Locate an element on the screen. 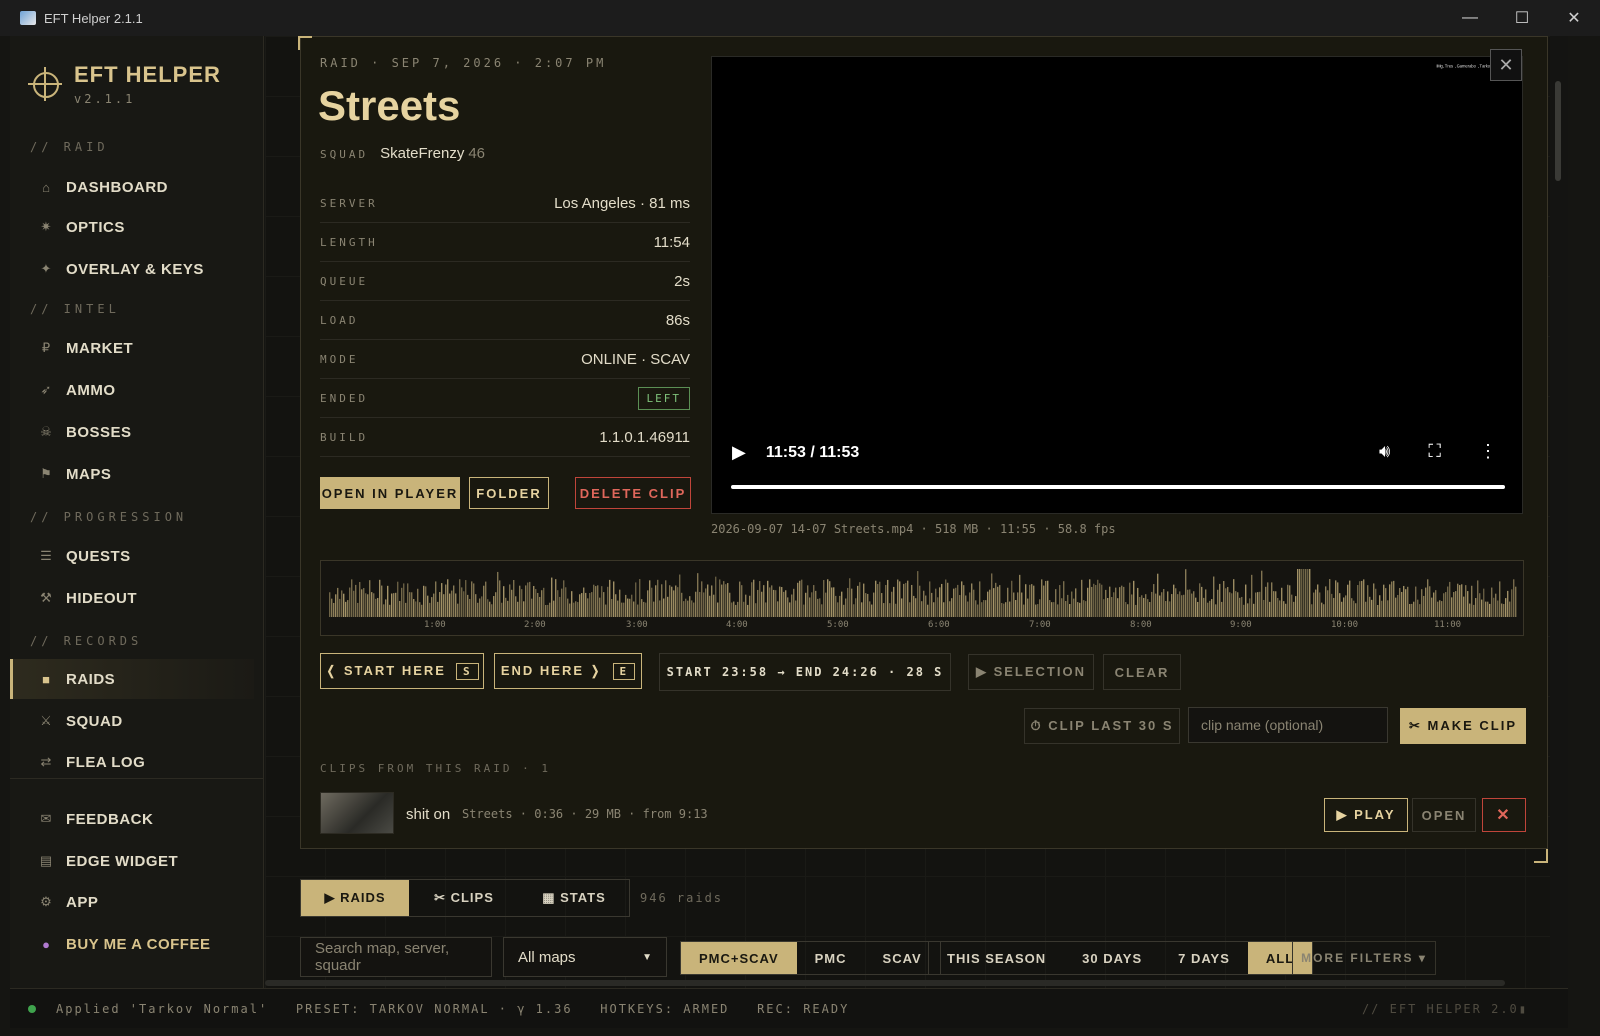 The width and height of the screenshot is (1600, 1036). delete-clip-icon: ✕ is located at coordinates (1504, 815).